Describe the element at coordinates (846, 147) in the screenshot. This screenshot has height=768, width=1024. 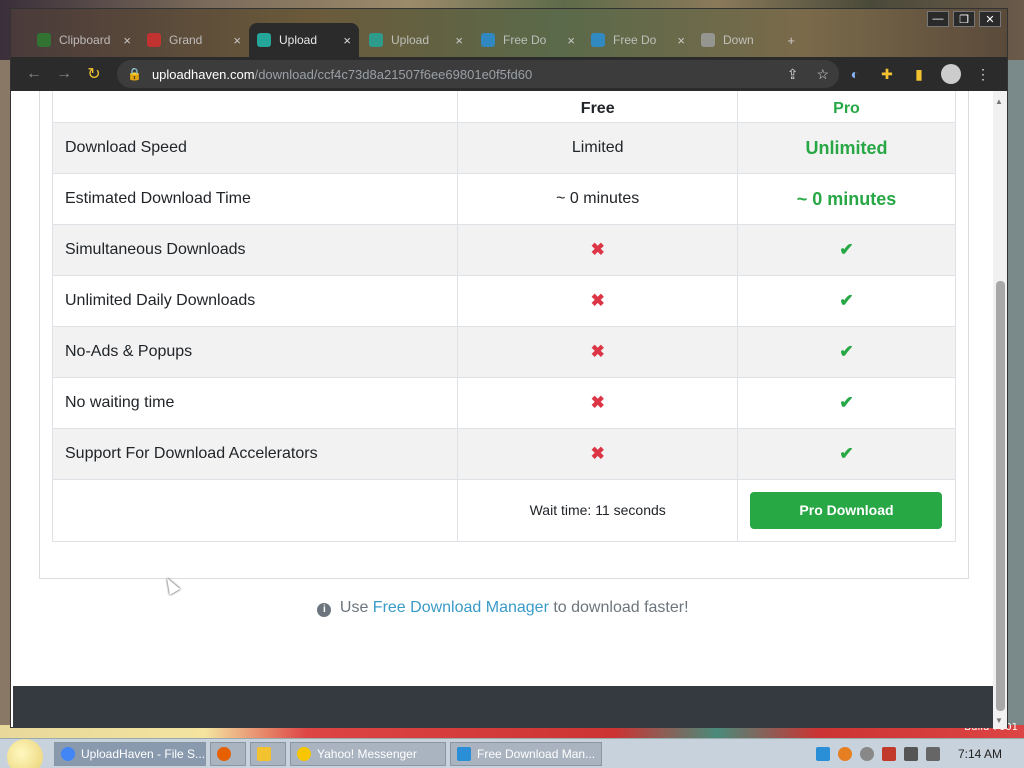
I see `pro-value: Unlimited` at that location.